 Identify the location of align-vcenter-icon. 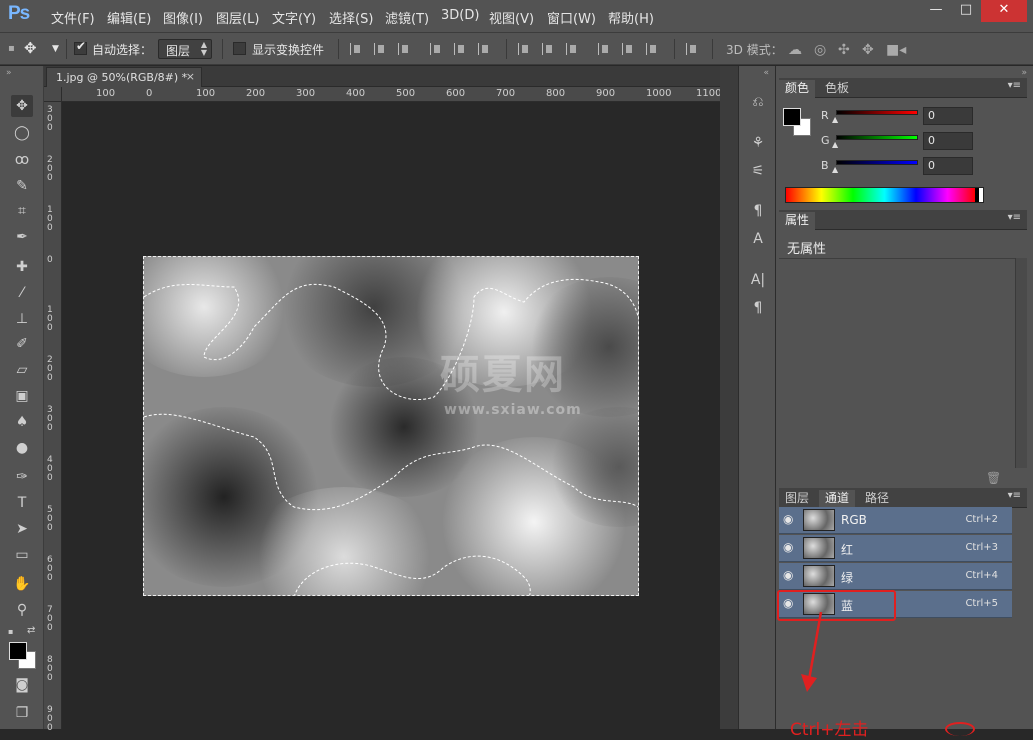
(381, 49).